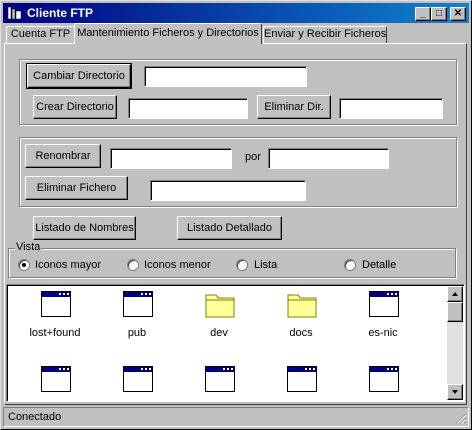  What do you see at coordinates (379, 265) in the screenshot?
I see `radio-label-detalle: Detalle` at bounding box center [379, 265].